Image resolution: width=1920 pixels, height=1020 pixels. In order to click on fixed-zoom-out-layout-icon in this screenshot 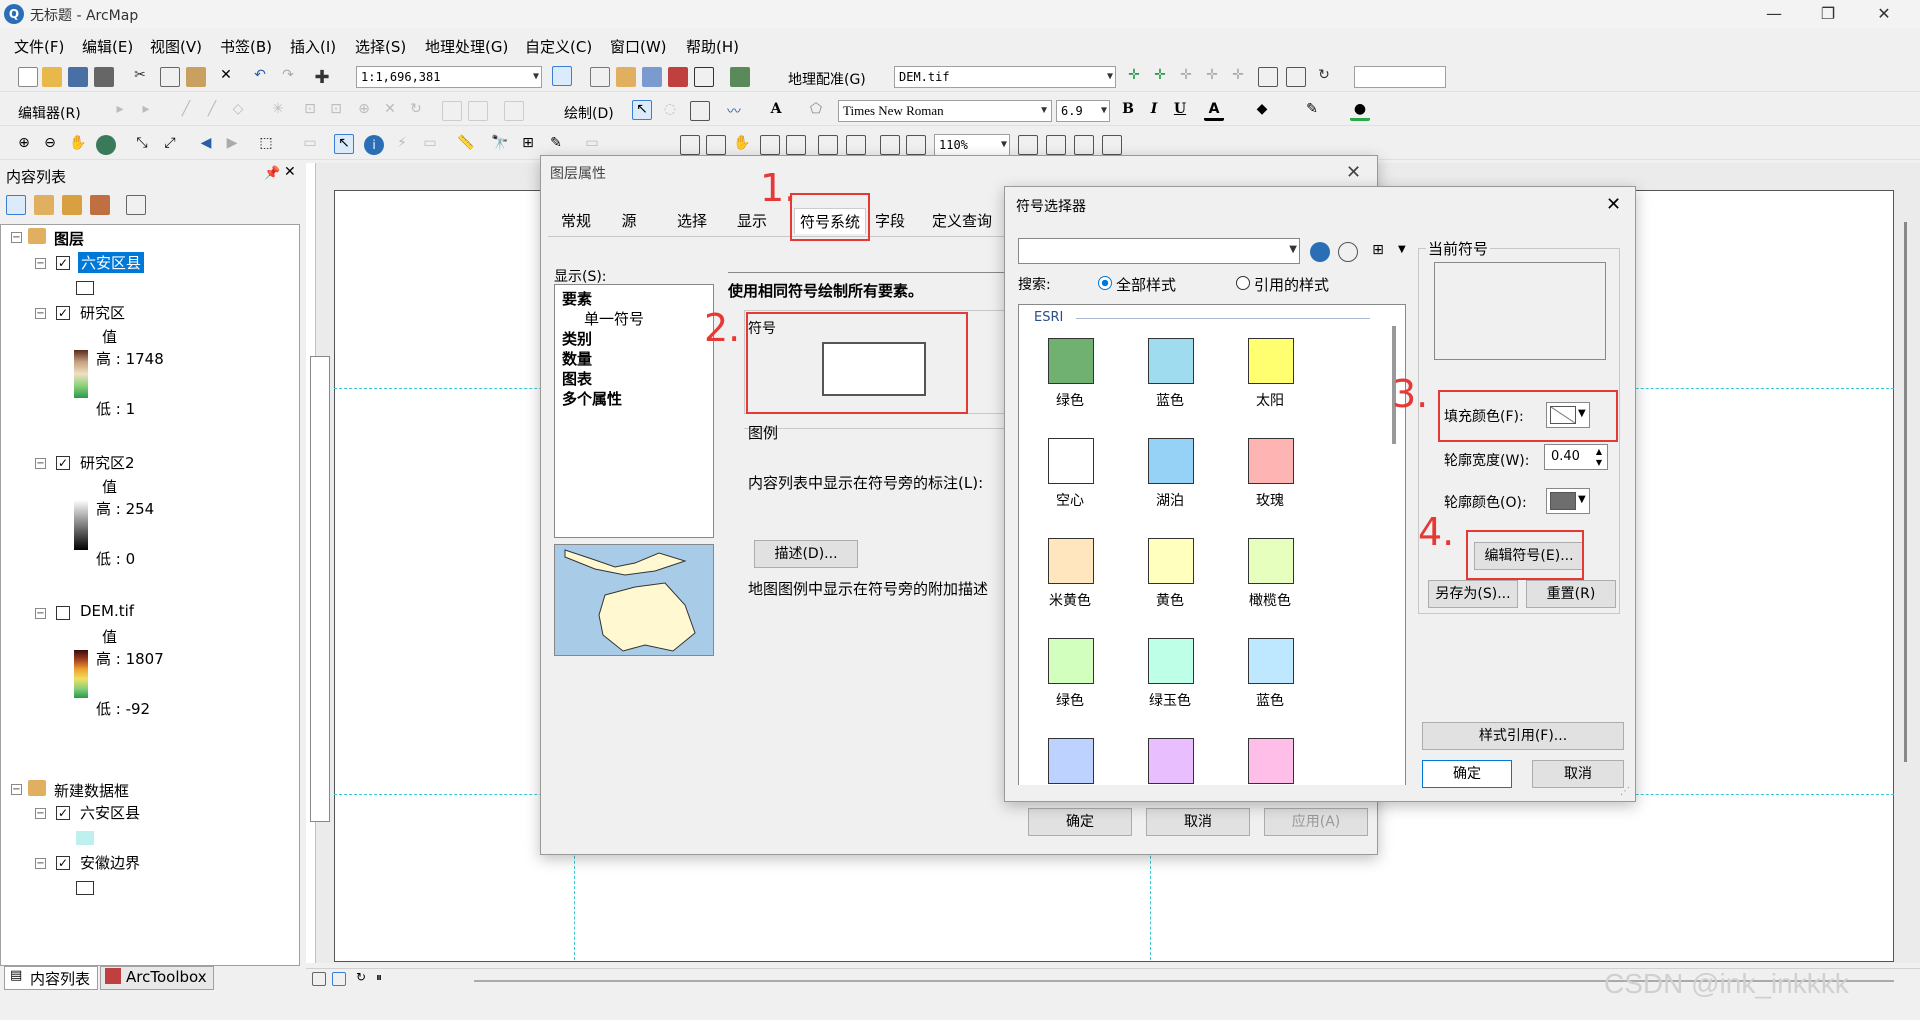, I will do `click(856, 145)`.